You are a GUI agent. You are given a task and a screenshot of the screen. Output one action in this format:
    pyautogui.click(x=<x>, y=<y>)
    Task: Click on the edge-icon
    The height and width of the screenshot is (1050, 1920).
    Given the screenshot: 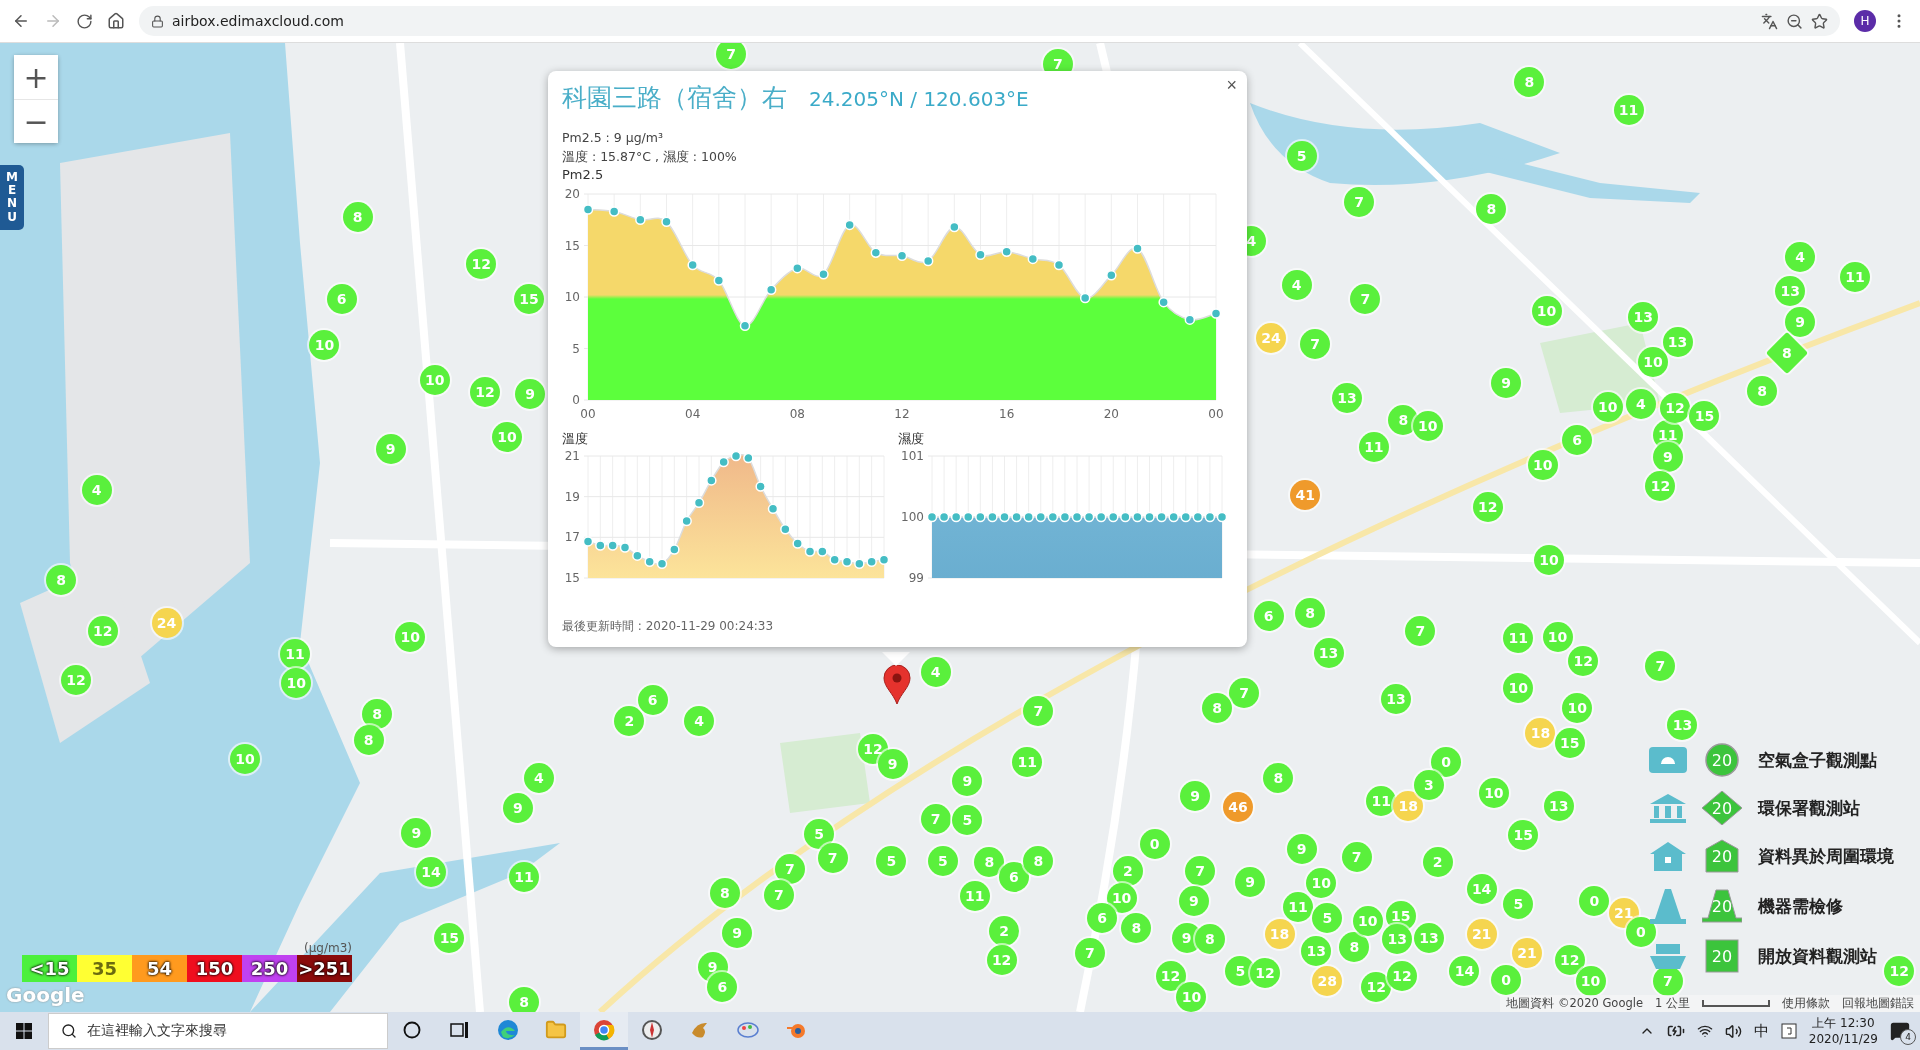 What is the action you would take?
    pyautogui.click(x=508, y=1029)
    